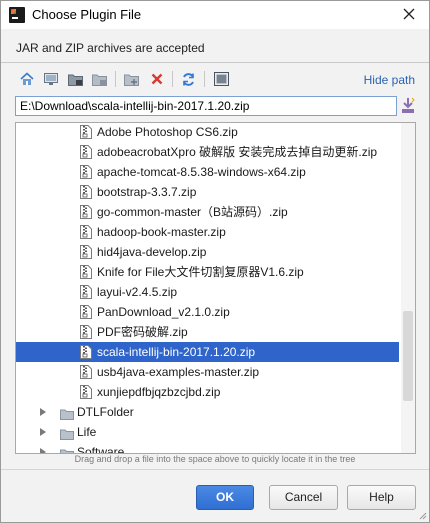 This screenshot has height=523, width=430. I want to click on tree-item-label: Software, so click(101, 449).